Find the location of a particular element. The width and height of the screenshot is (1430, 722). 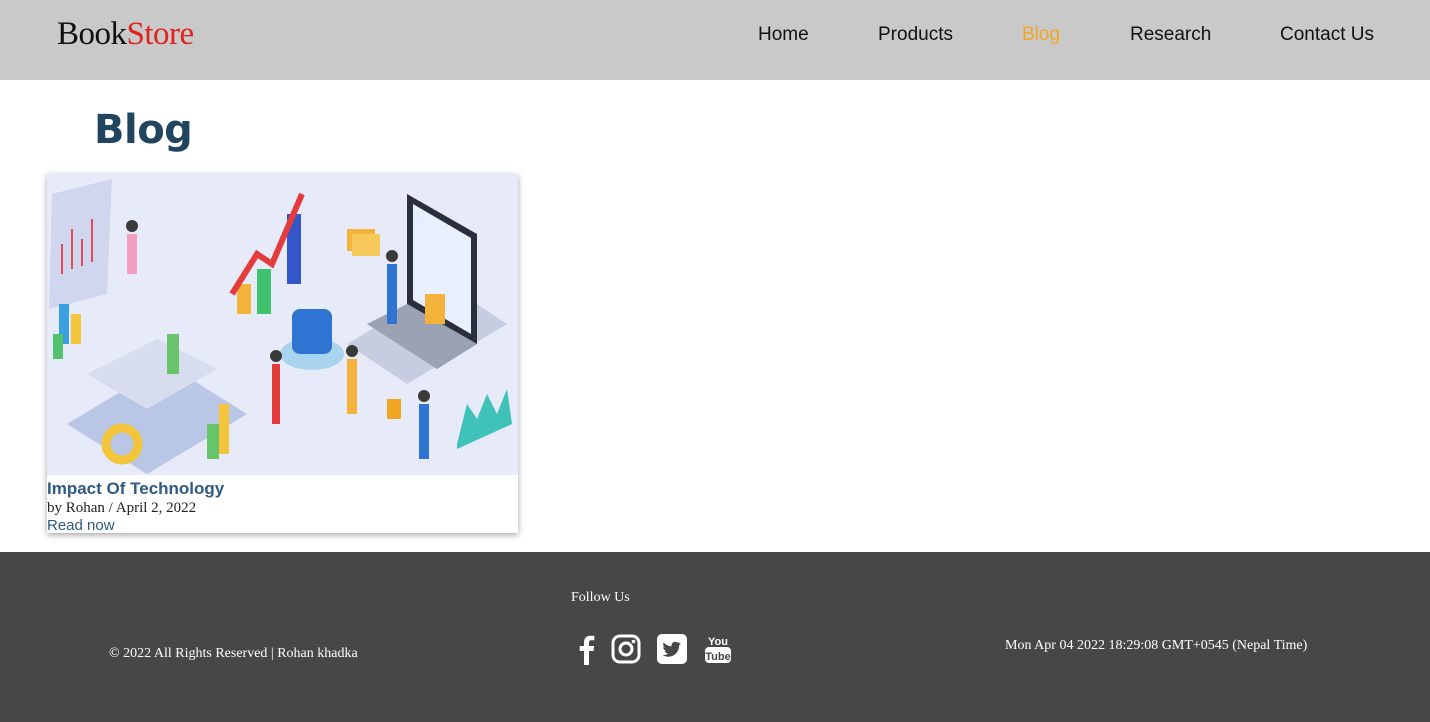

nav-contact-us: Contact Us is located at coordinates (1327, 35).